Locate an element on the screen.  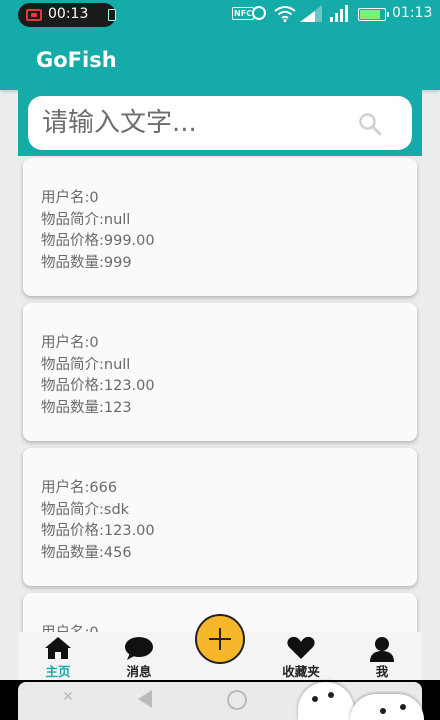
chat-bubble-icon is located at coordinates (139, 648).